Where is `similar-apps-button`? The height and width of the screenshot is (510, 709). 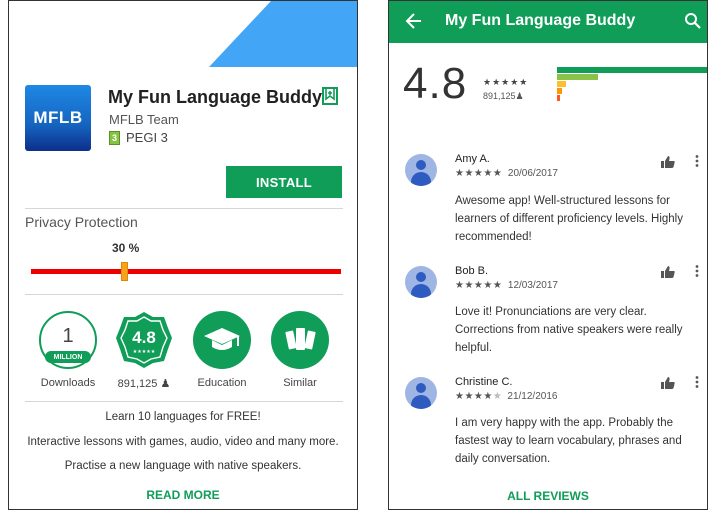
similar-apps-button is located at coordinates (300, 340).